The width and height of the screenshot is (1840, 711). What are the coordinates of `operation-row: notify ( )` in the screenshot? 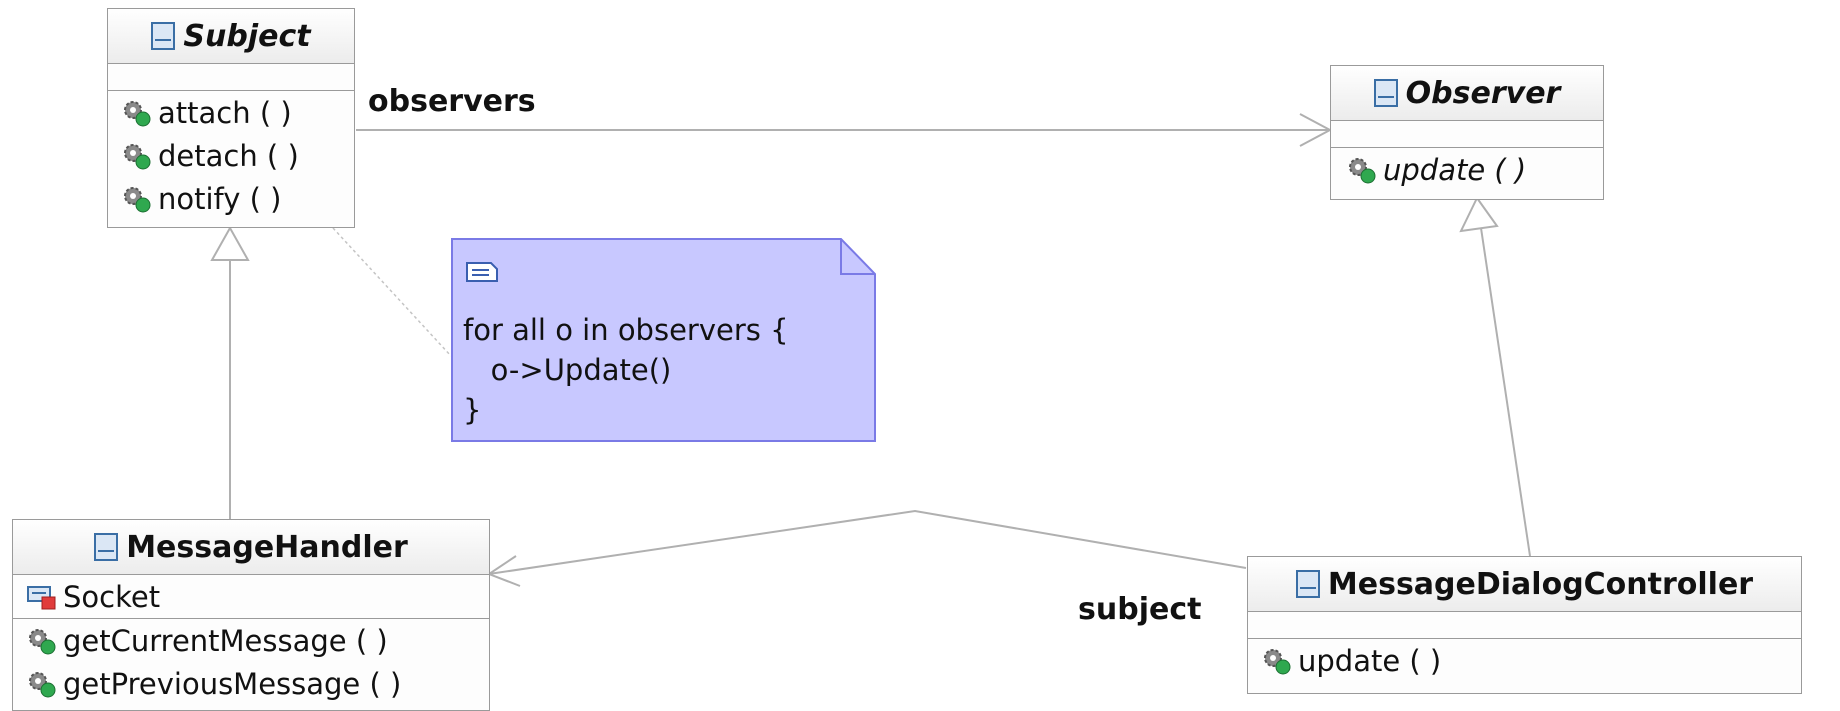 It's located at (231, 198).